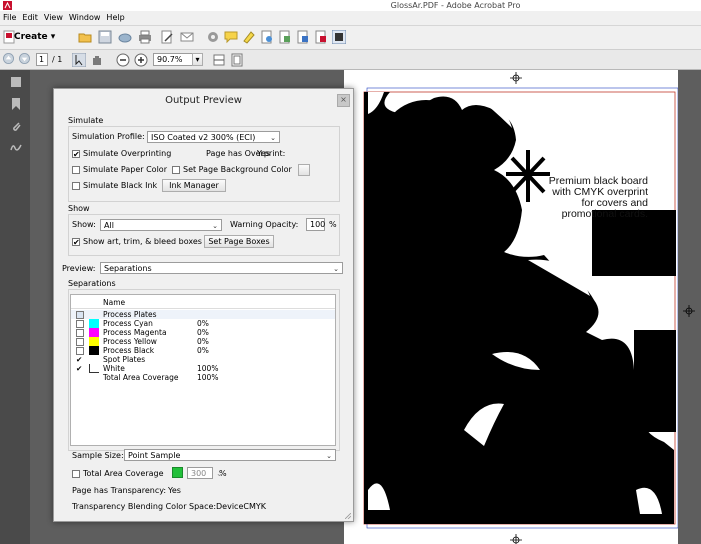 The image size is (701, 544). I want to click on create-label: Create, so click(31, 37).